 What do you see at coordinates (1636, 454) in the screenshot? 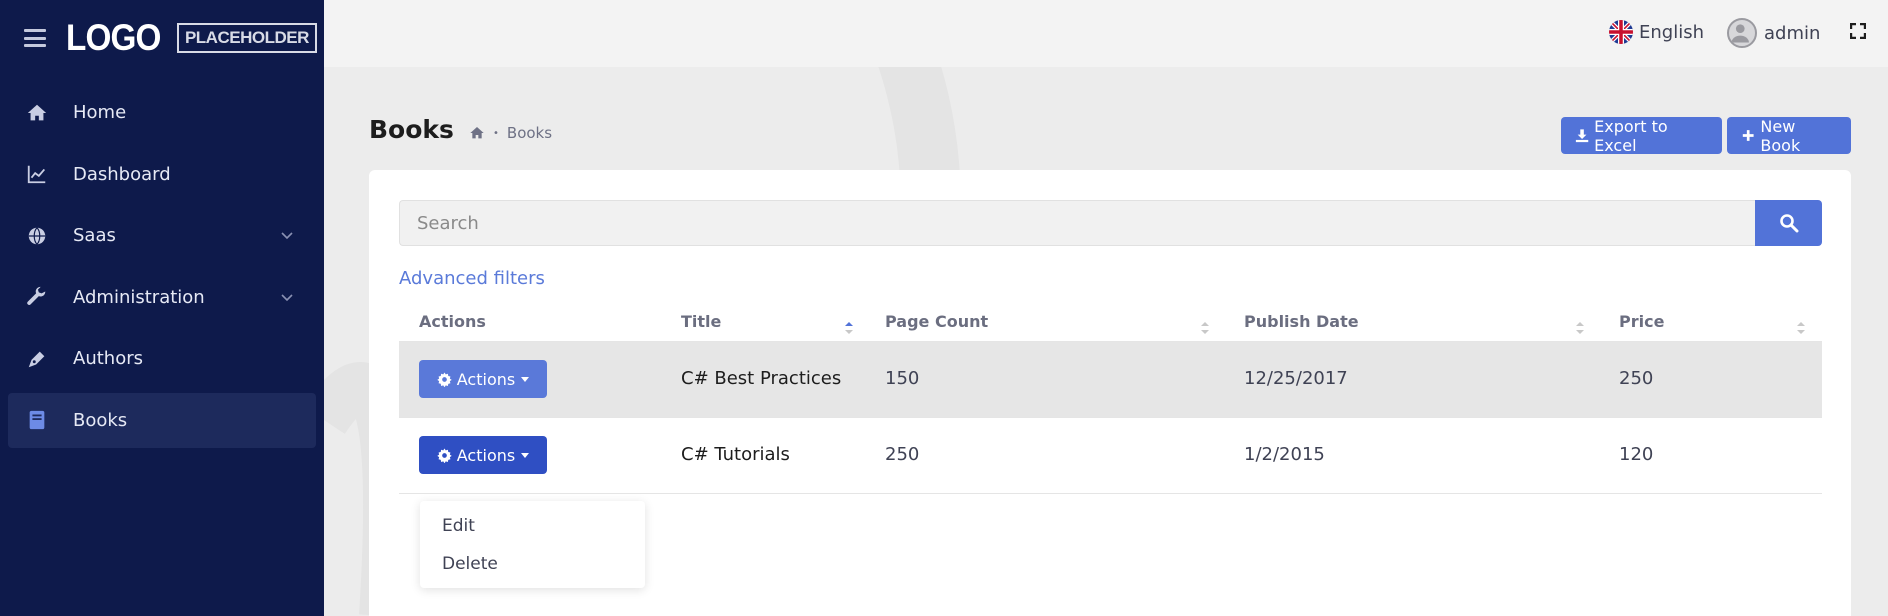
I see `cell-price: 120` at bounding box center [1636, 454].